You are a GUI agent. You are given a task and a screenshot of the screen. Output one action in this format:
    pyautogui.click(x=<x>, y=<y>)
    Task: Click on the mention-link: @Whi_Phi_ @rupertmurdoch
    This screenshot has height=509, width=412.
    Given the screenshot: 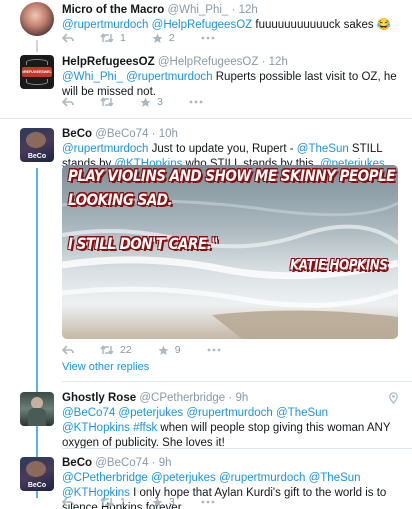 What is the action you would take?
    pyautogui.click(x=137, y=77)
    